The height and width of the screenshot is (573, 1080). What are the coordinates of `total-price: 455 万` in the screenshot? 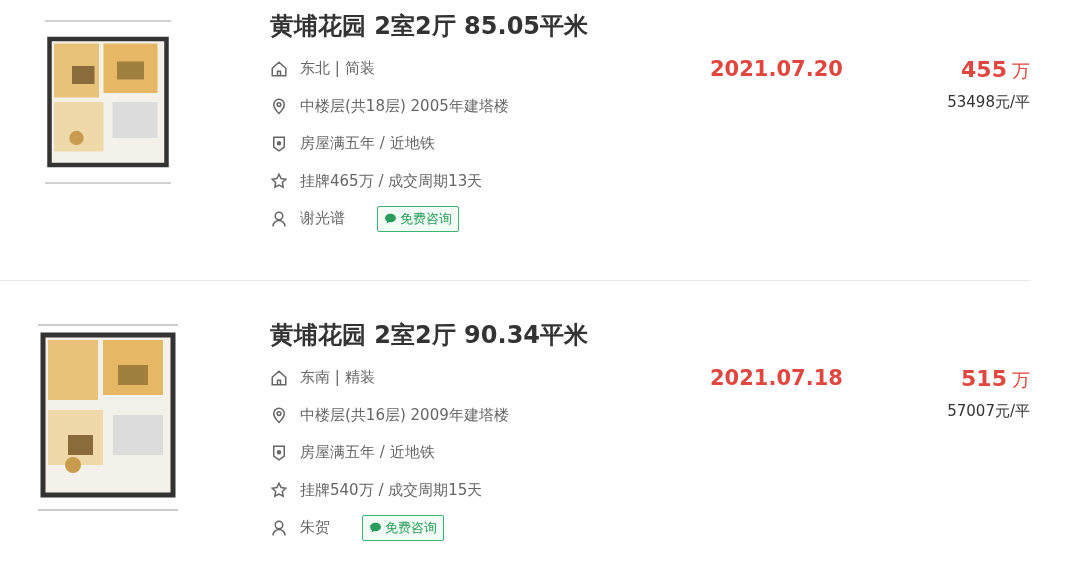 It's located at (995, 70).